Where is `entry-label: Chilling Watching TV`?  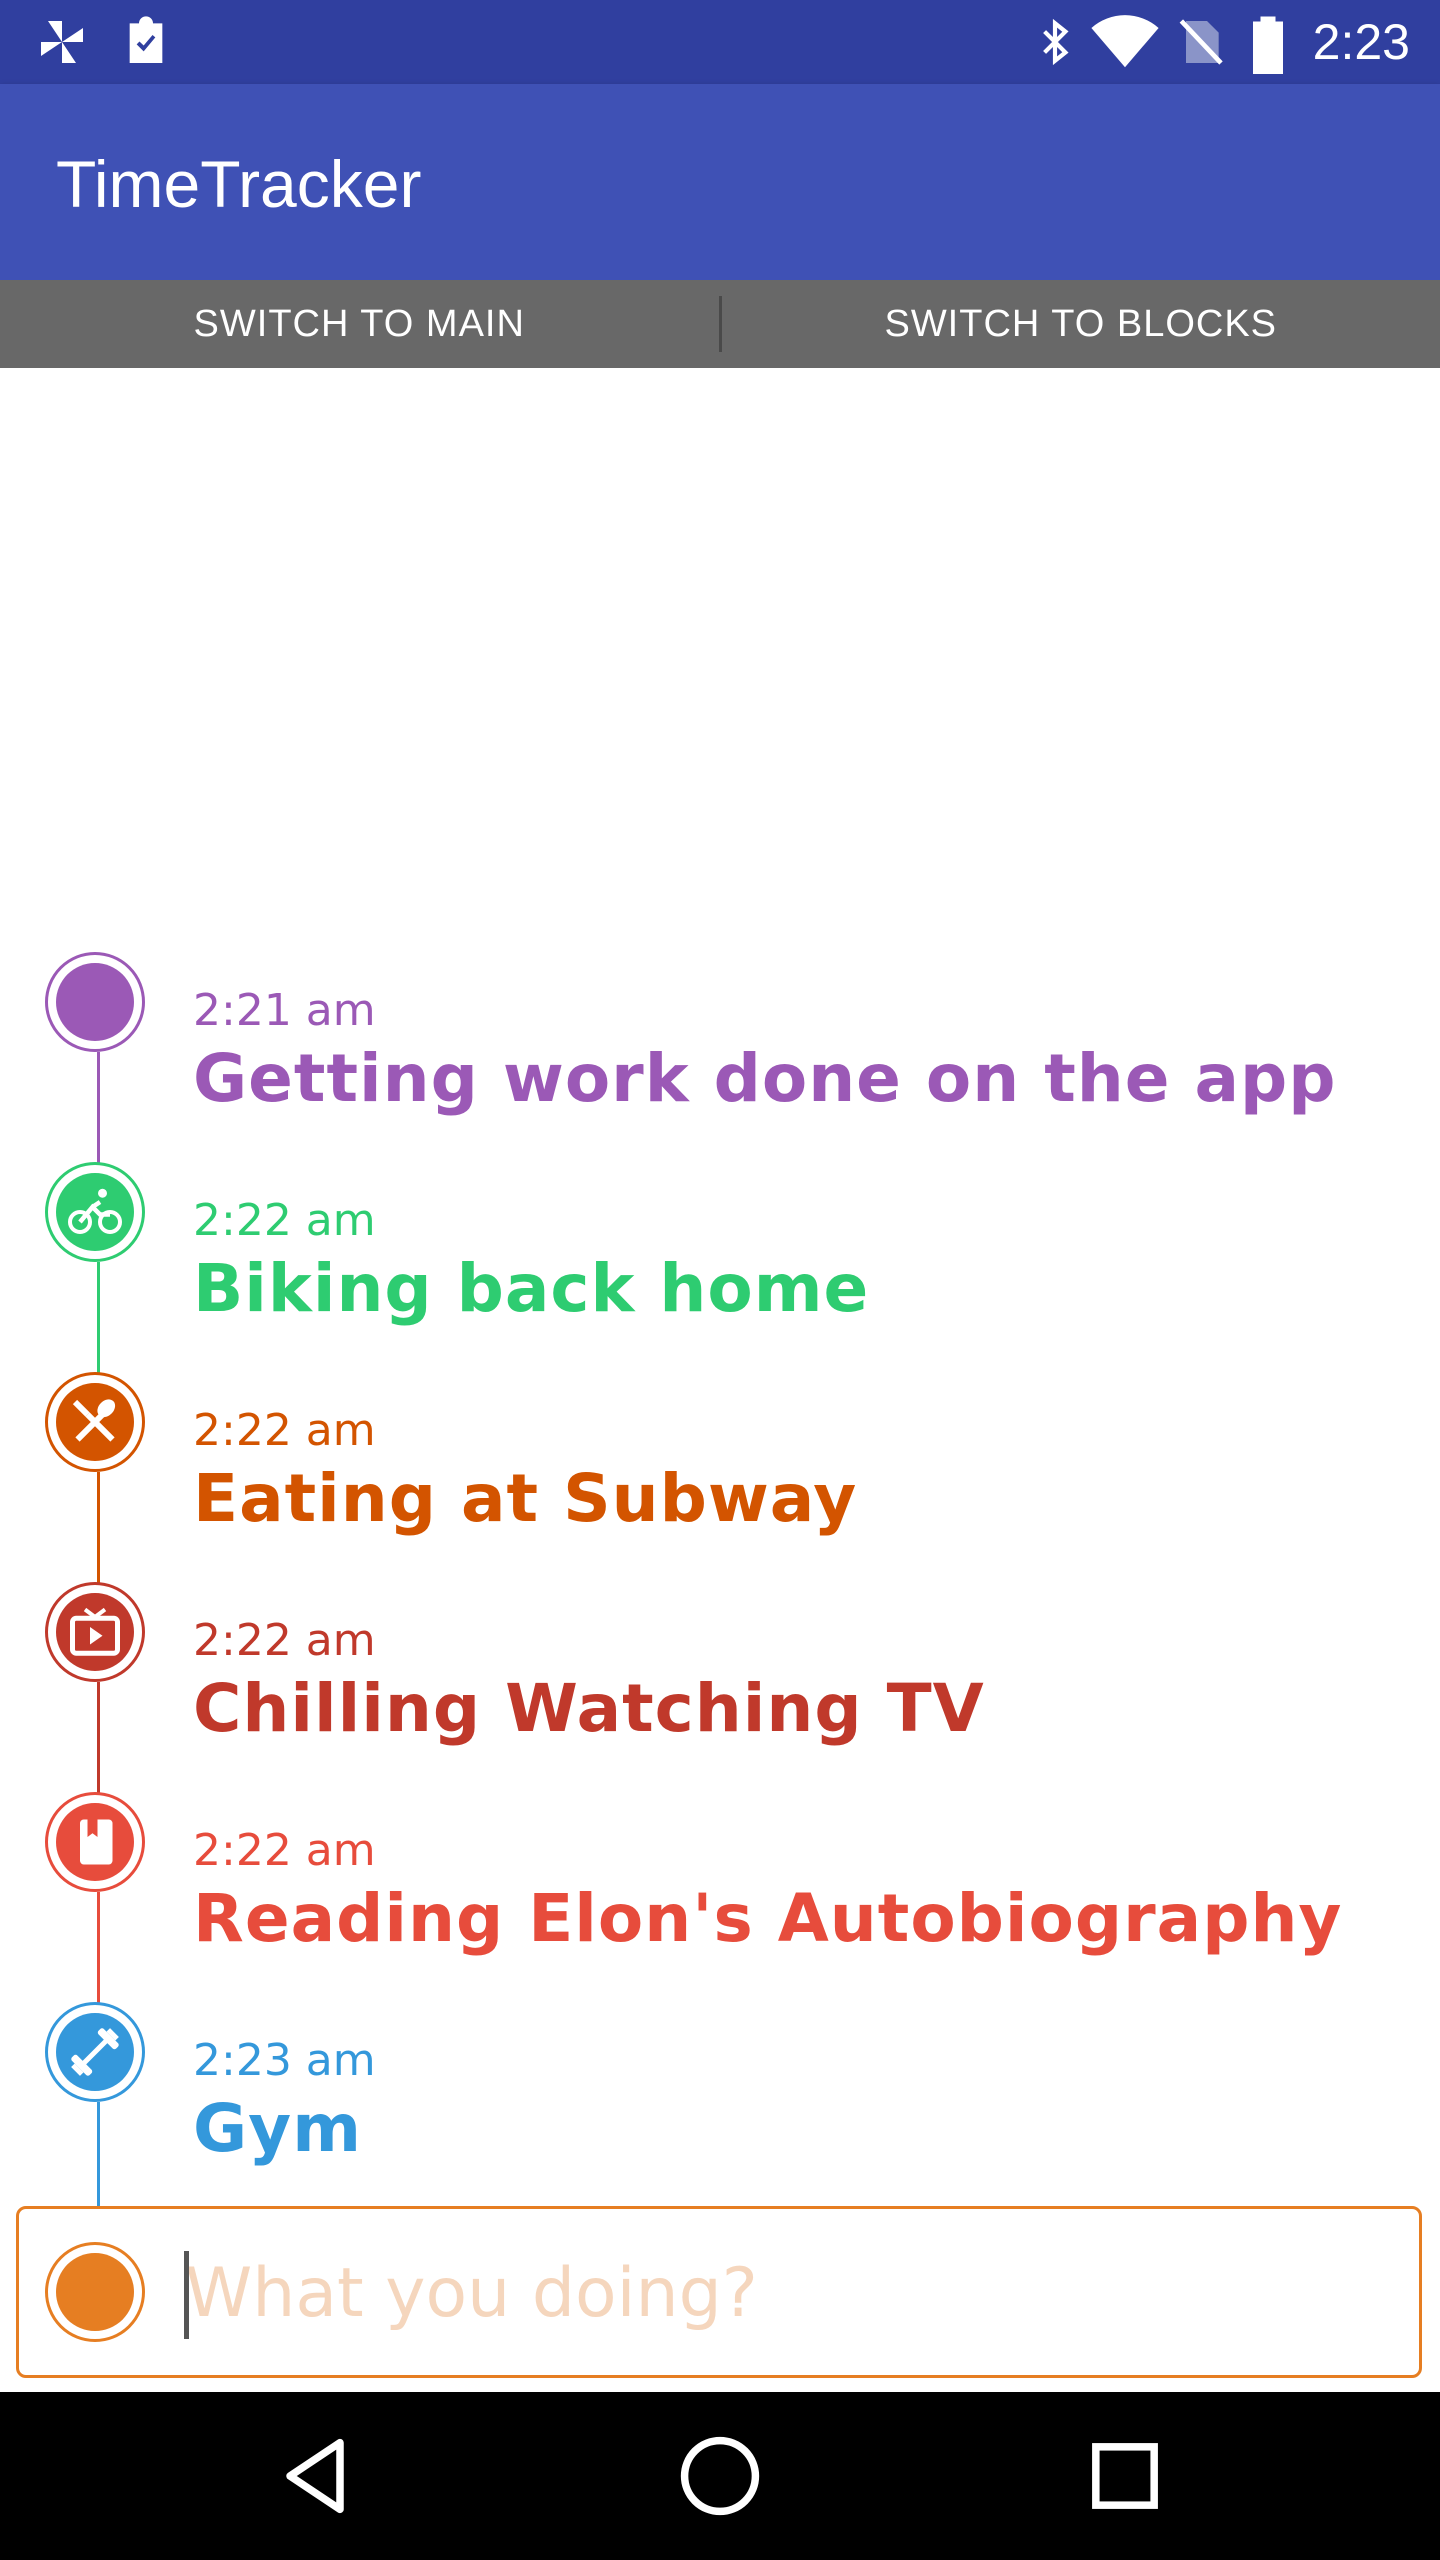
entry-label: Chilling Watching TV is located at coordinates (589, 1708).